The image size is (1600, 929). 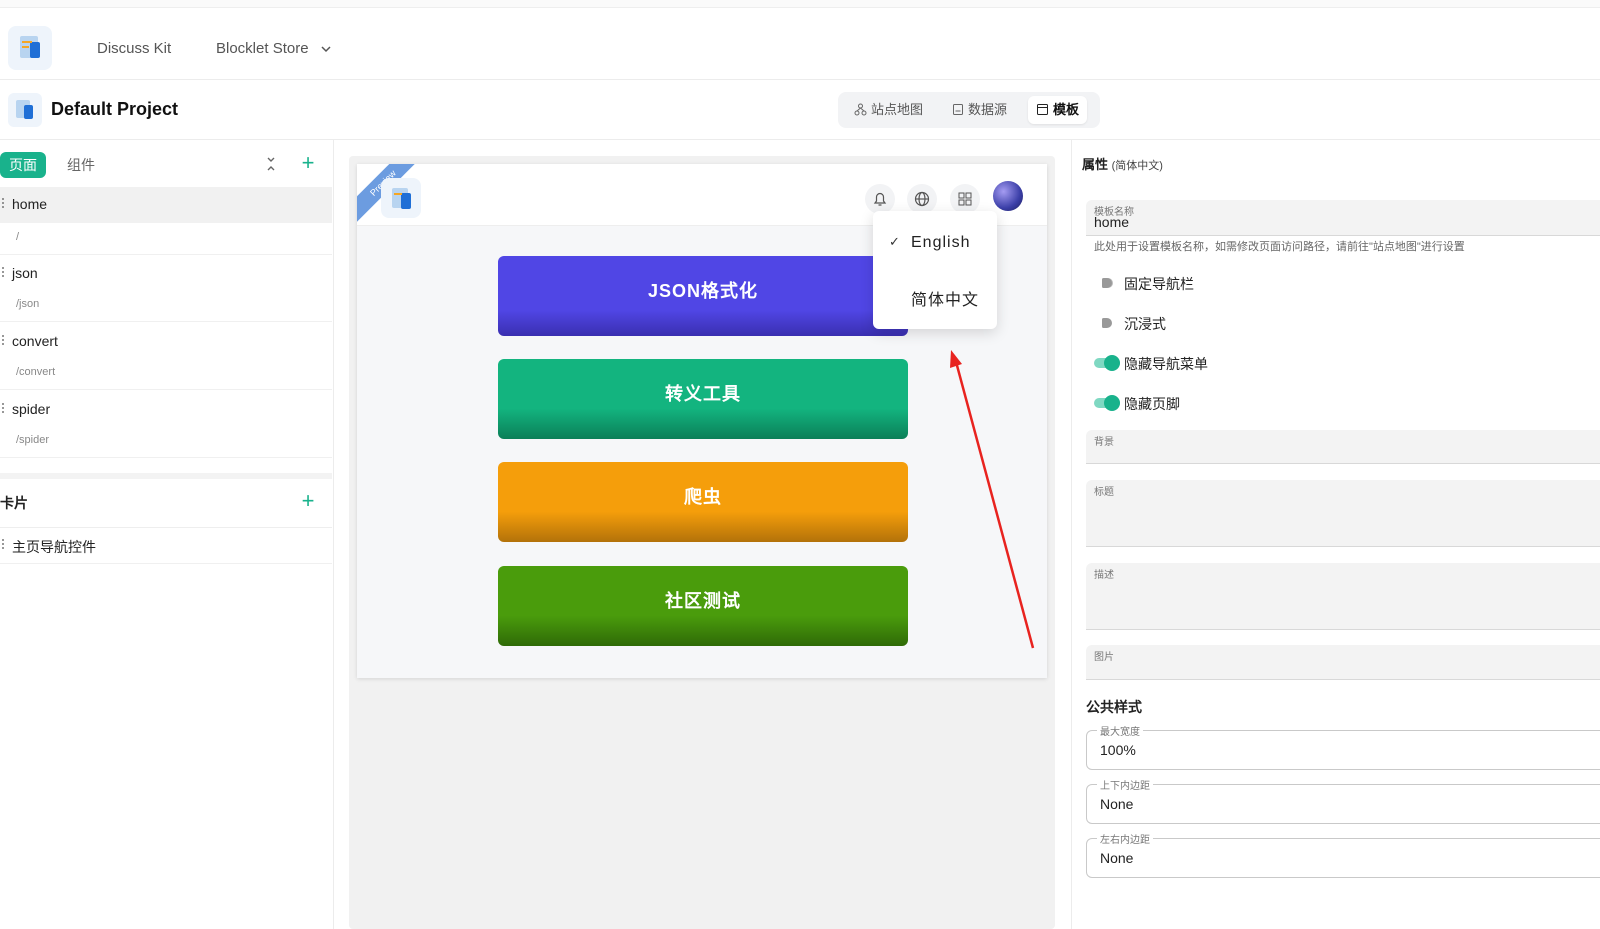 What do you see at coordinates (1343, 746) in the screenshot?
I see `max-width-field: 最大宽度 100%` at bounding box center [1343, 746].